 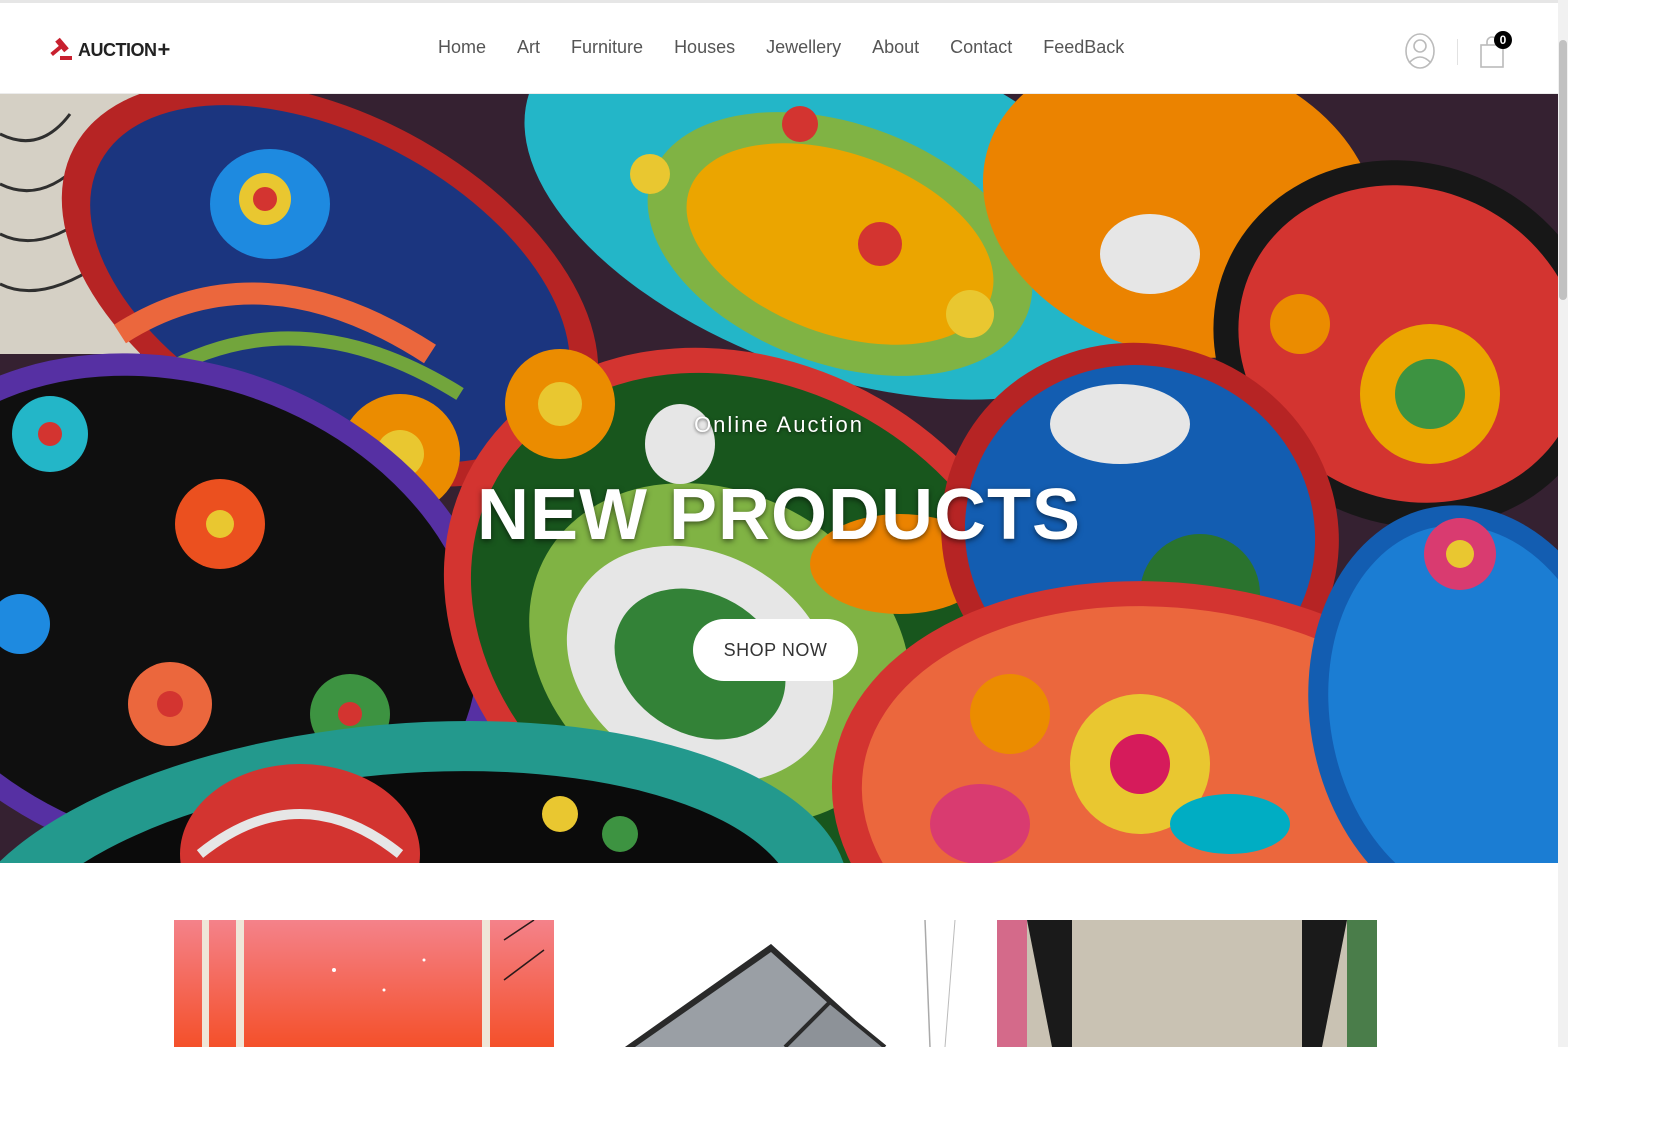 I want to click on nav-home: Home, so click(x=462, y=47).